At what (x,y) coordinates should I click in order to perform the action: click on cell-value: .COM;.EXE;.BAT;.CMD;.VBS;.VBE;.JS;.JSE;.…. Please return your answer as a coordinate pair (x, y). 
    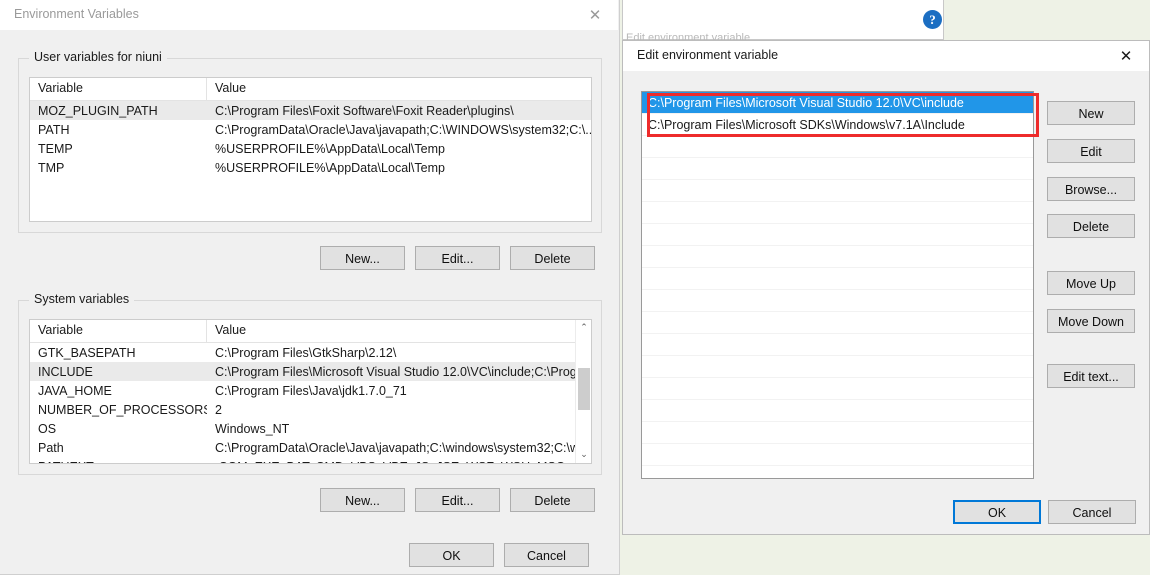
    Looking at the image, I should click on (399, 462).